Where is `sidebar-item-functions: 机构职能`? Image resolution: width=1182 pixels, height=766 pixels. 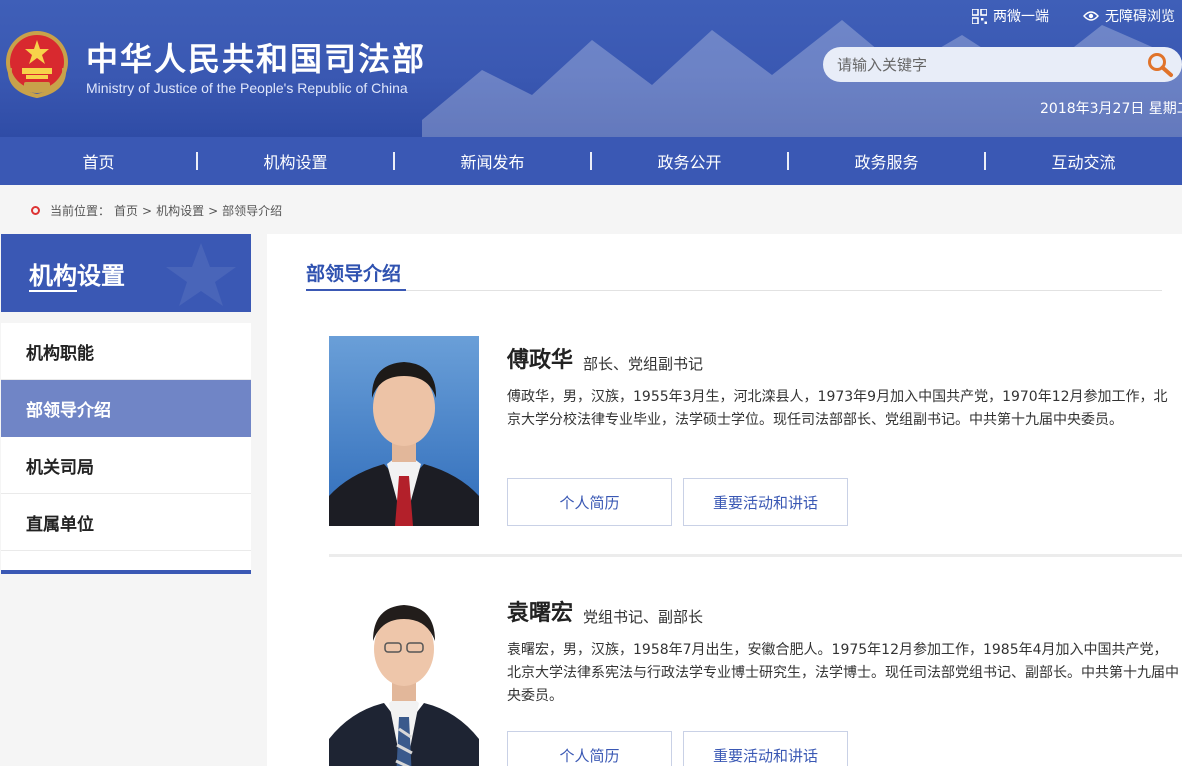
sidebar-item-functions: 机构职能 is located at coordinates (126, 351).